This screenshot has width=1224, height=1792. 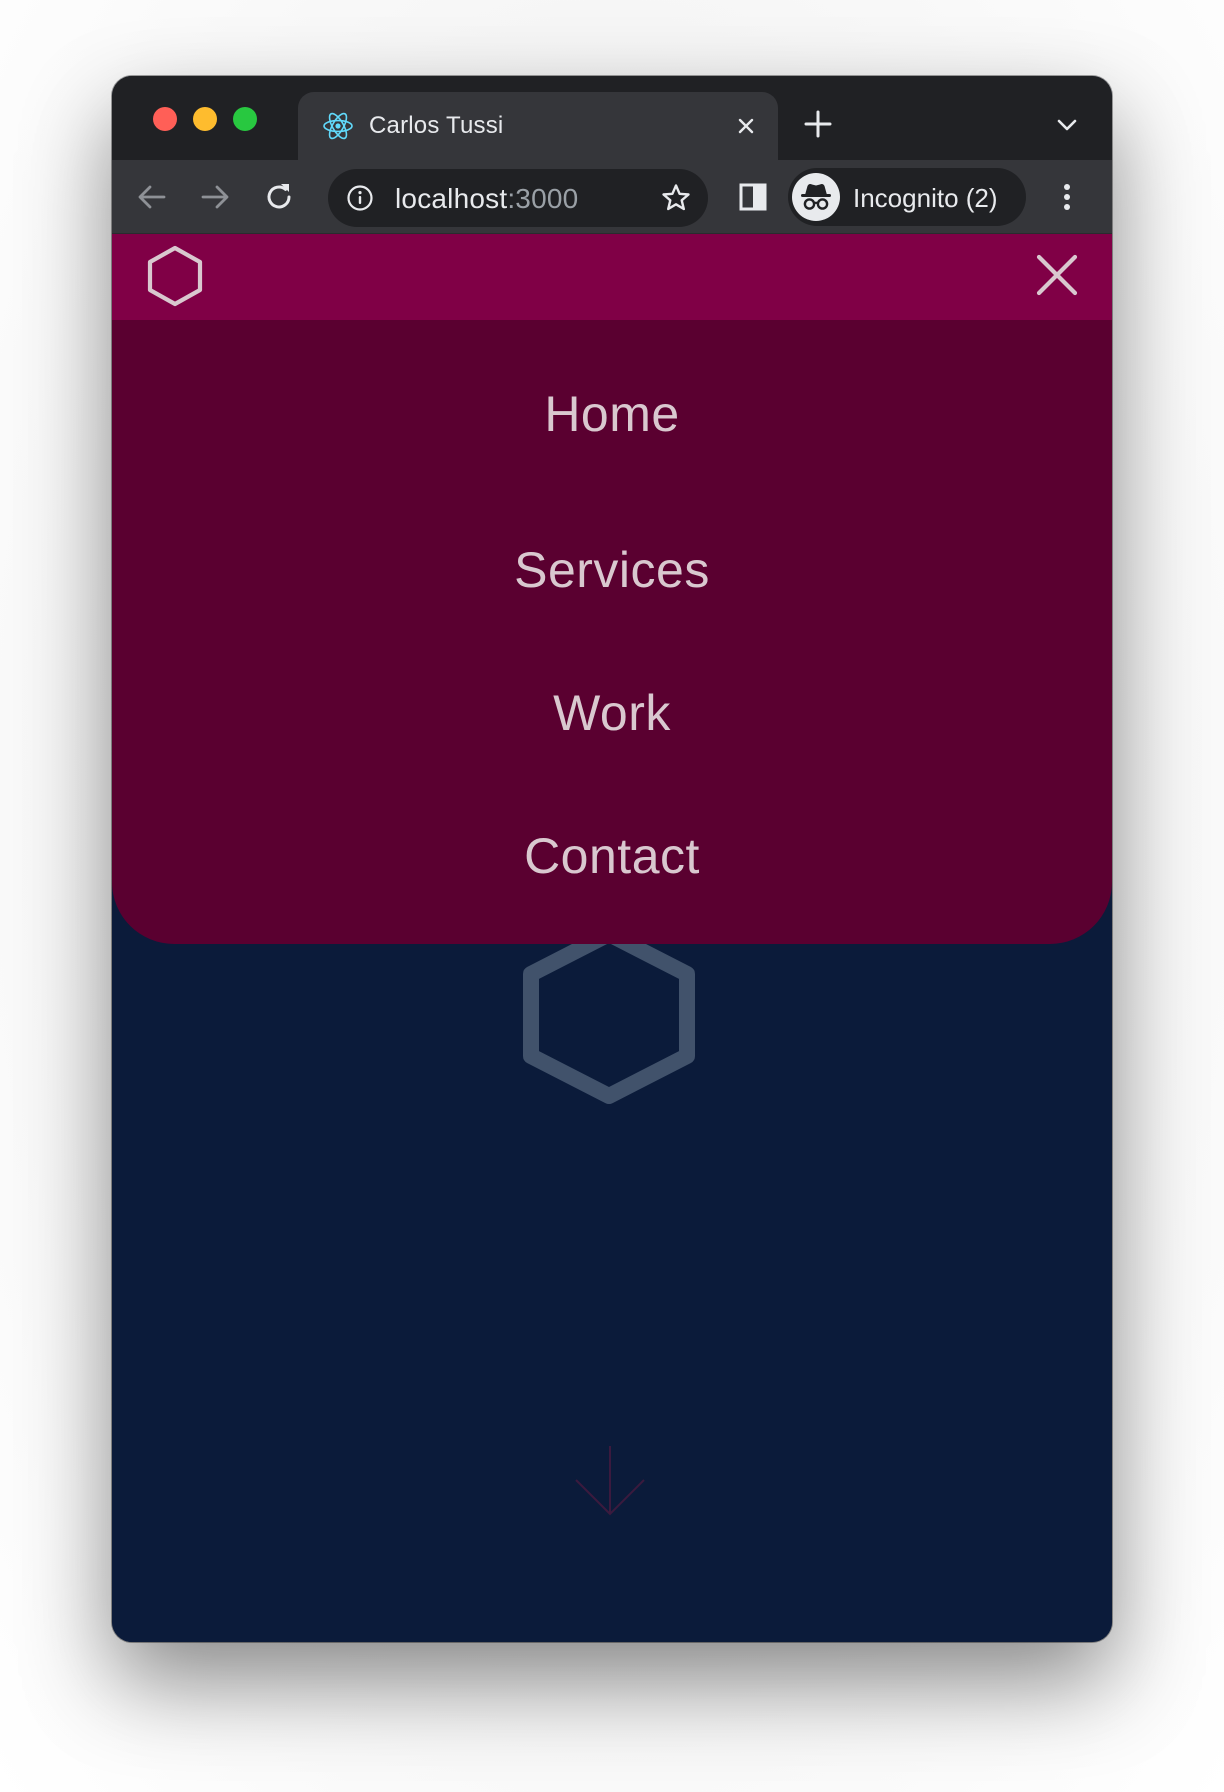 What do you see at coordinates (152, 197) in the screenshot?
I see `back-arrow-icon` at bounding box center [152, 197].